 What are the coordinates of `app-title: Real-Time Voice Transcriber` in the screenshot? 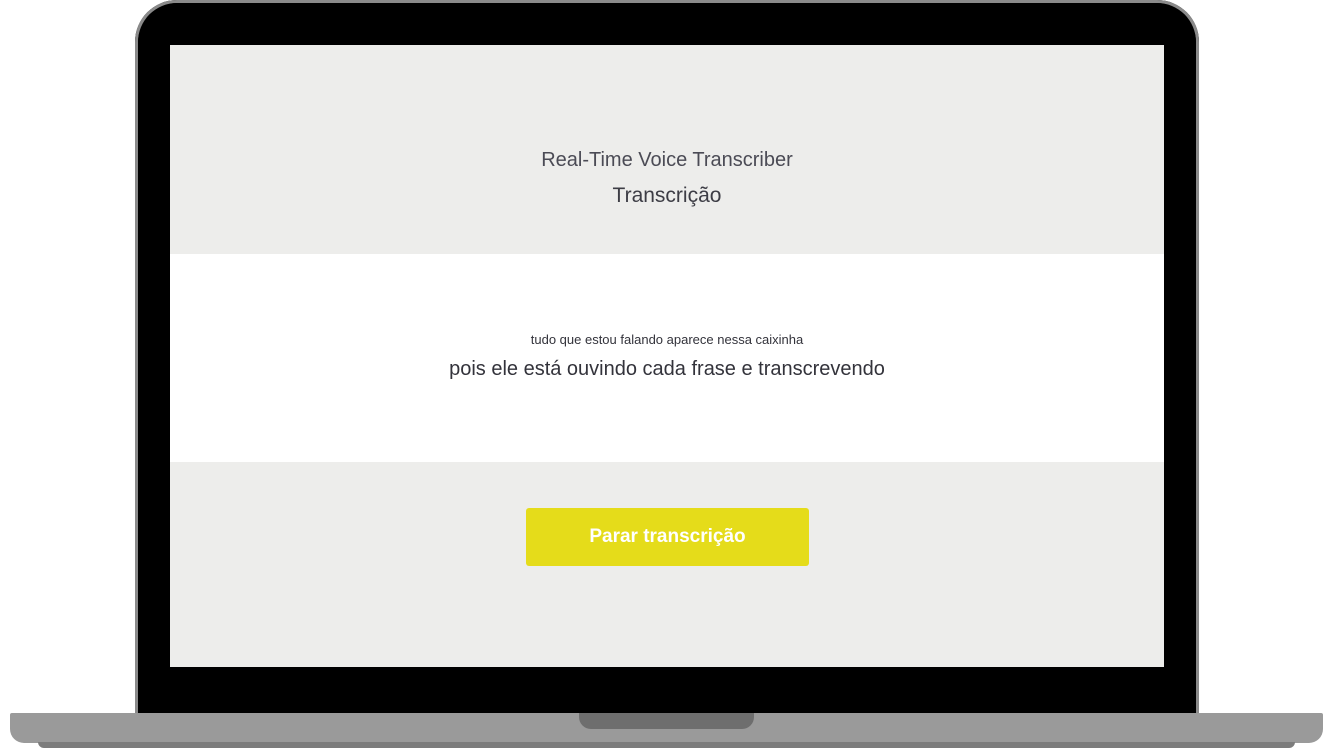 It's located at (667, 160).